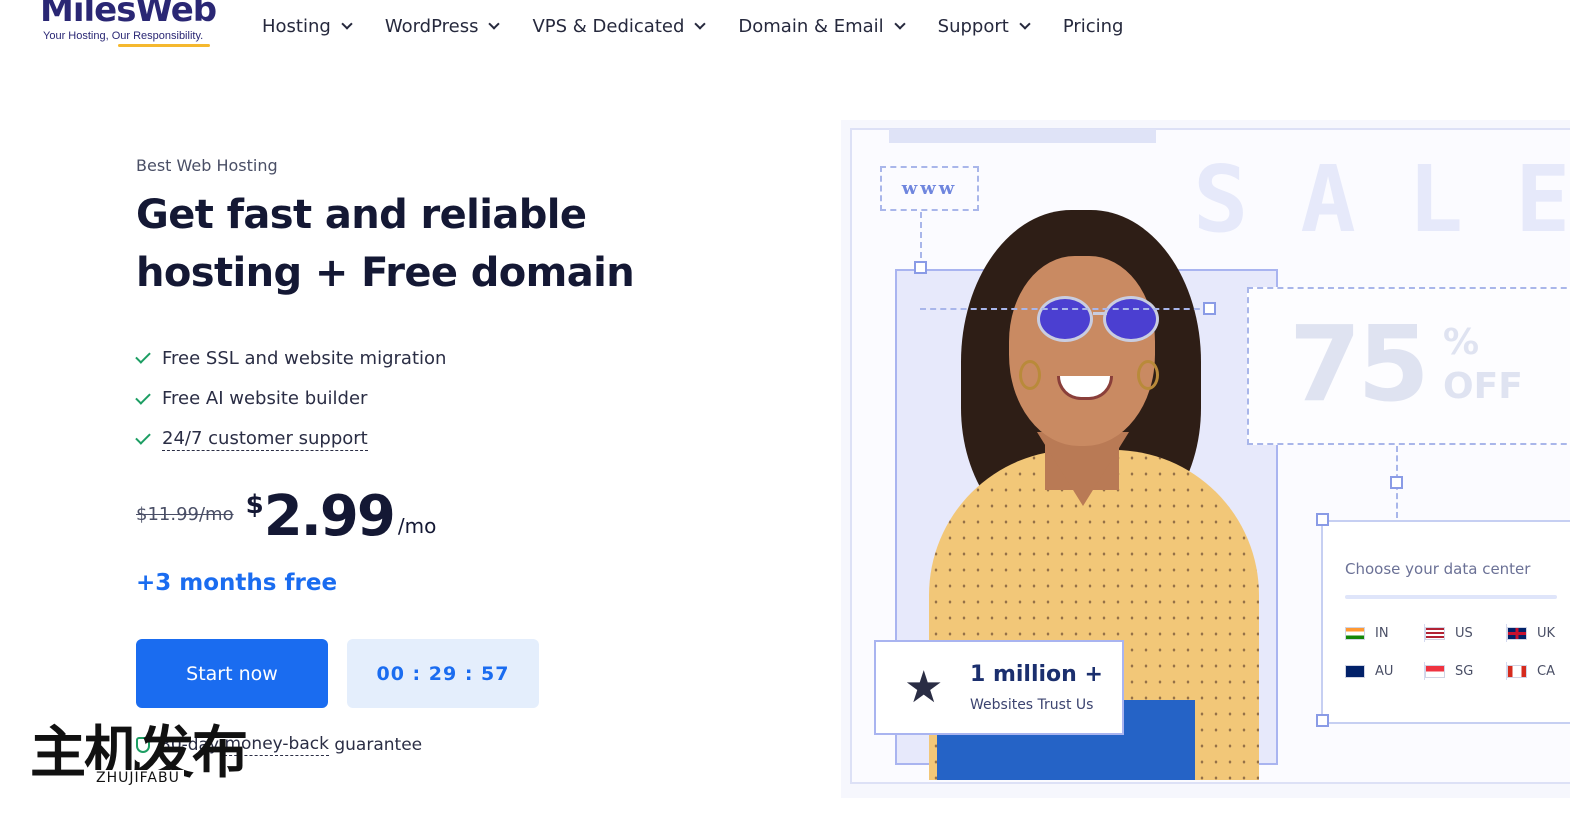 The height and width of the screenshot is (819, 1570). What do you see at coordinates (232, 673) in the screenshot?
I see `start-now-button: Start now` at bounding box center [232, 673].